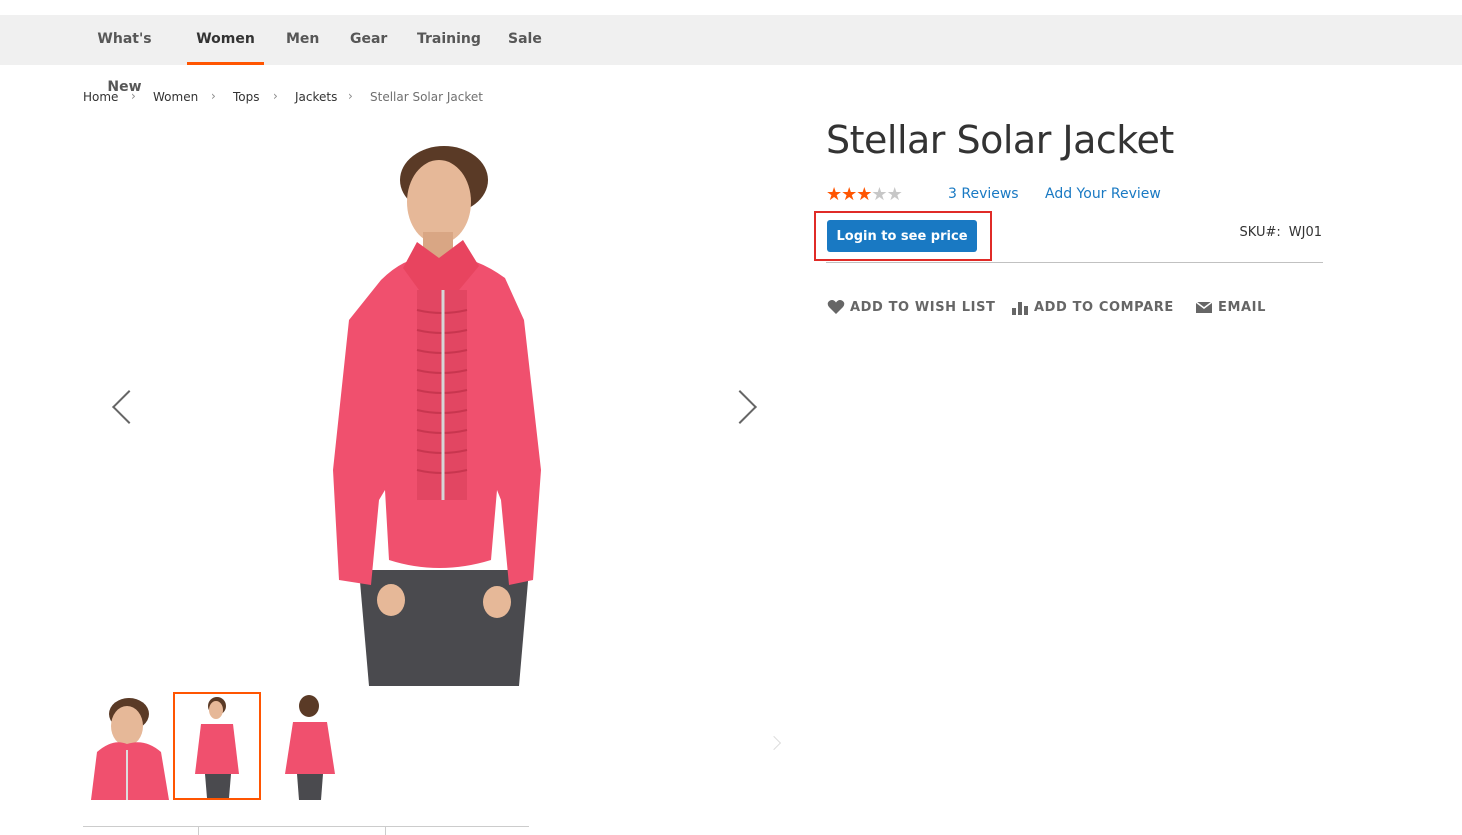 Image resolution: width=1462 pixels, height=835 pixels. I want to click on breadcrumb-home: Home, so click(100, 97).